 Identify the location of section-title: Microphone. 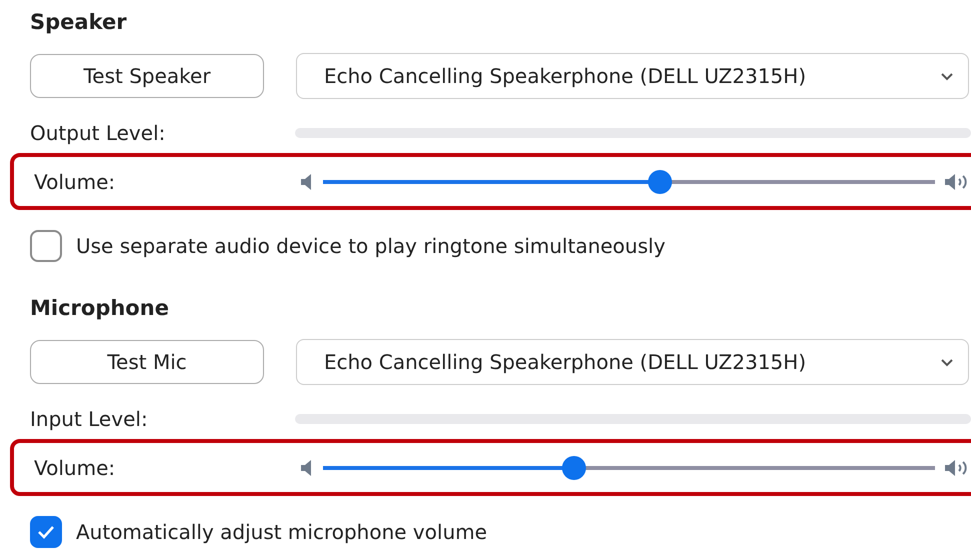
(100, 308).